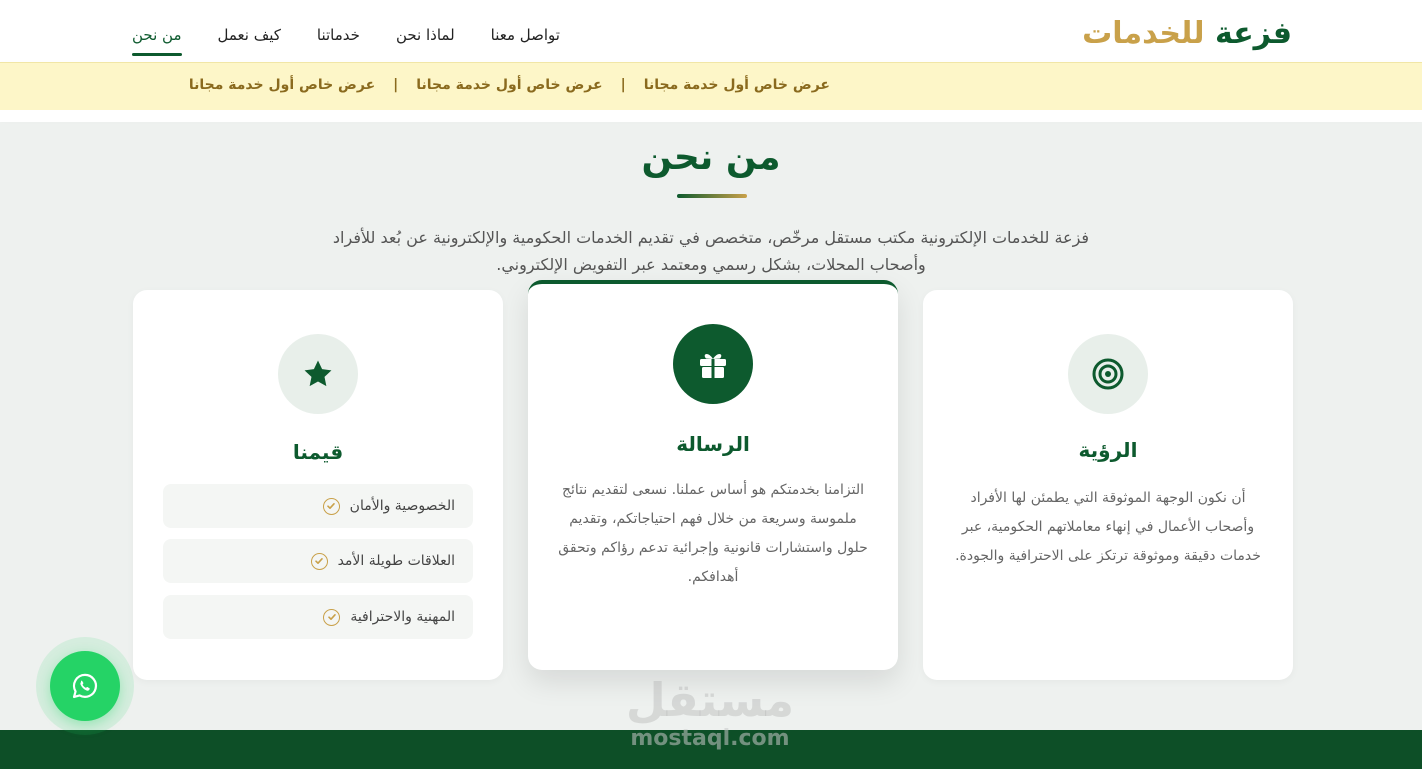  Describe the element at coordinates (710, 700) in the screenshot. I see `watermark-logo: مستقل` at that location.